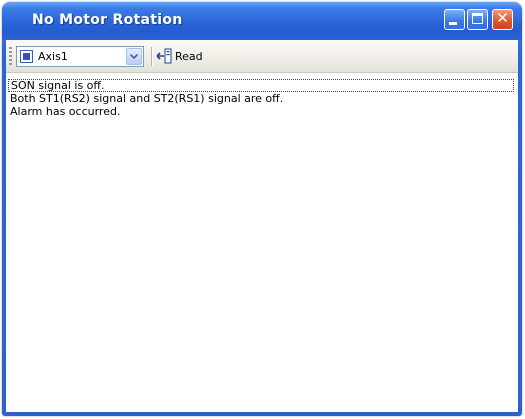 The width and height of the screenshot is (525, 419). I want to click on message-item: SON signal is off., so click(261, 85).